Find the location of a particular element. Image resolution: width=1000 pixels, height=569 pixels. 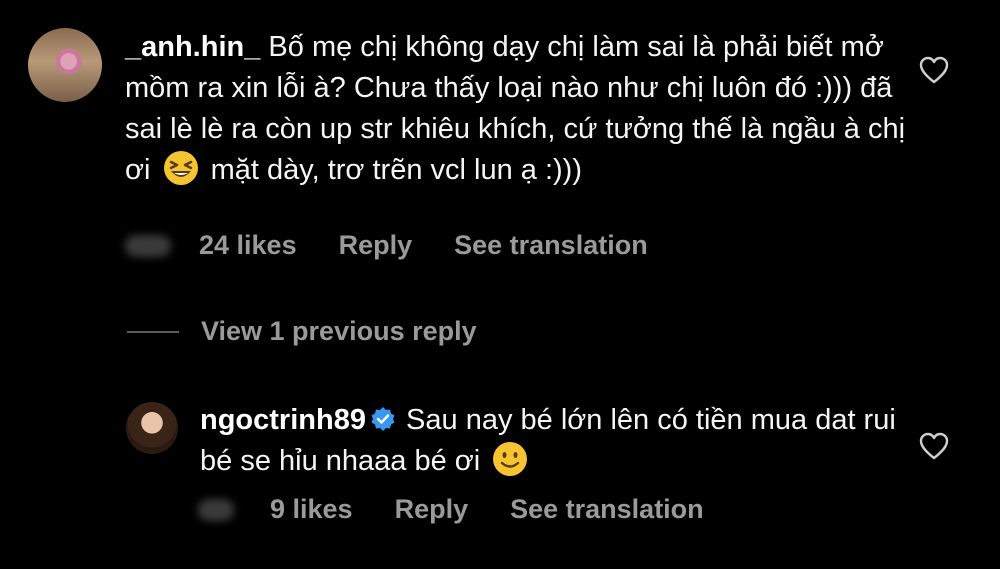

view-replies-button: View 1 previous reply is located at coordinates (302, 331).